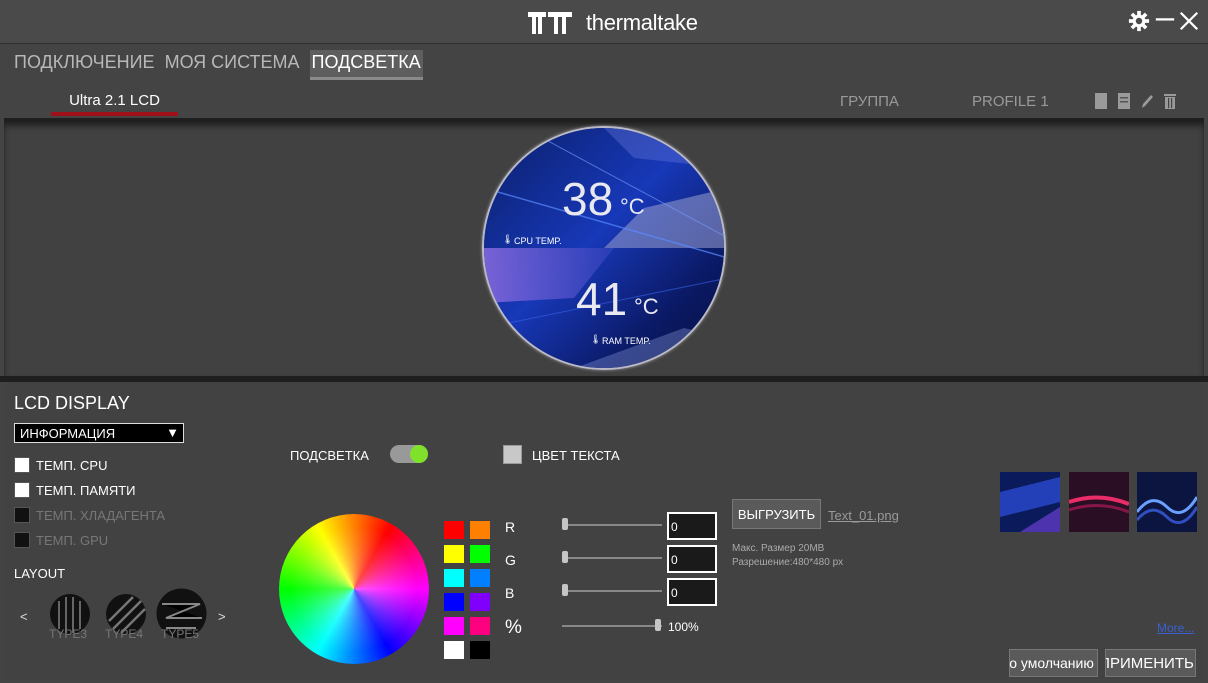 The width and height of the screenshot is (1208, 683). What do you see at coordinates (632, 206) in the screenshot?
I see `cpu-temp-unit: °C` at bounding box center [632, 206].